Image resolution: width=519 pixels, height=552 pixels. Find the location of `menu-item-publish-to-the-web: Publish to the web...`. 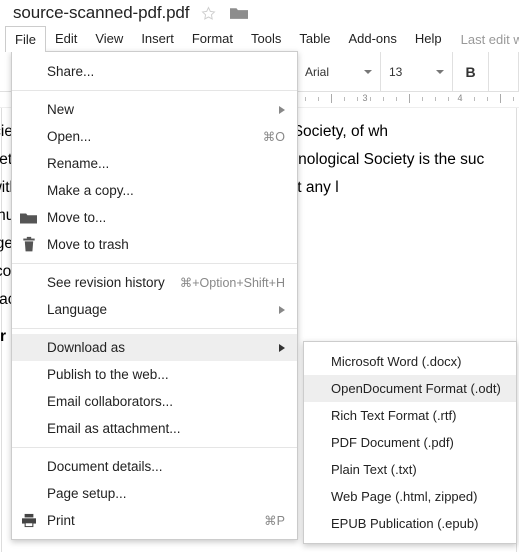

menu-item-publish-to-the-web: Publish to the web... is located at coordinates (154, 374).